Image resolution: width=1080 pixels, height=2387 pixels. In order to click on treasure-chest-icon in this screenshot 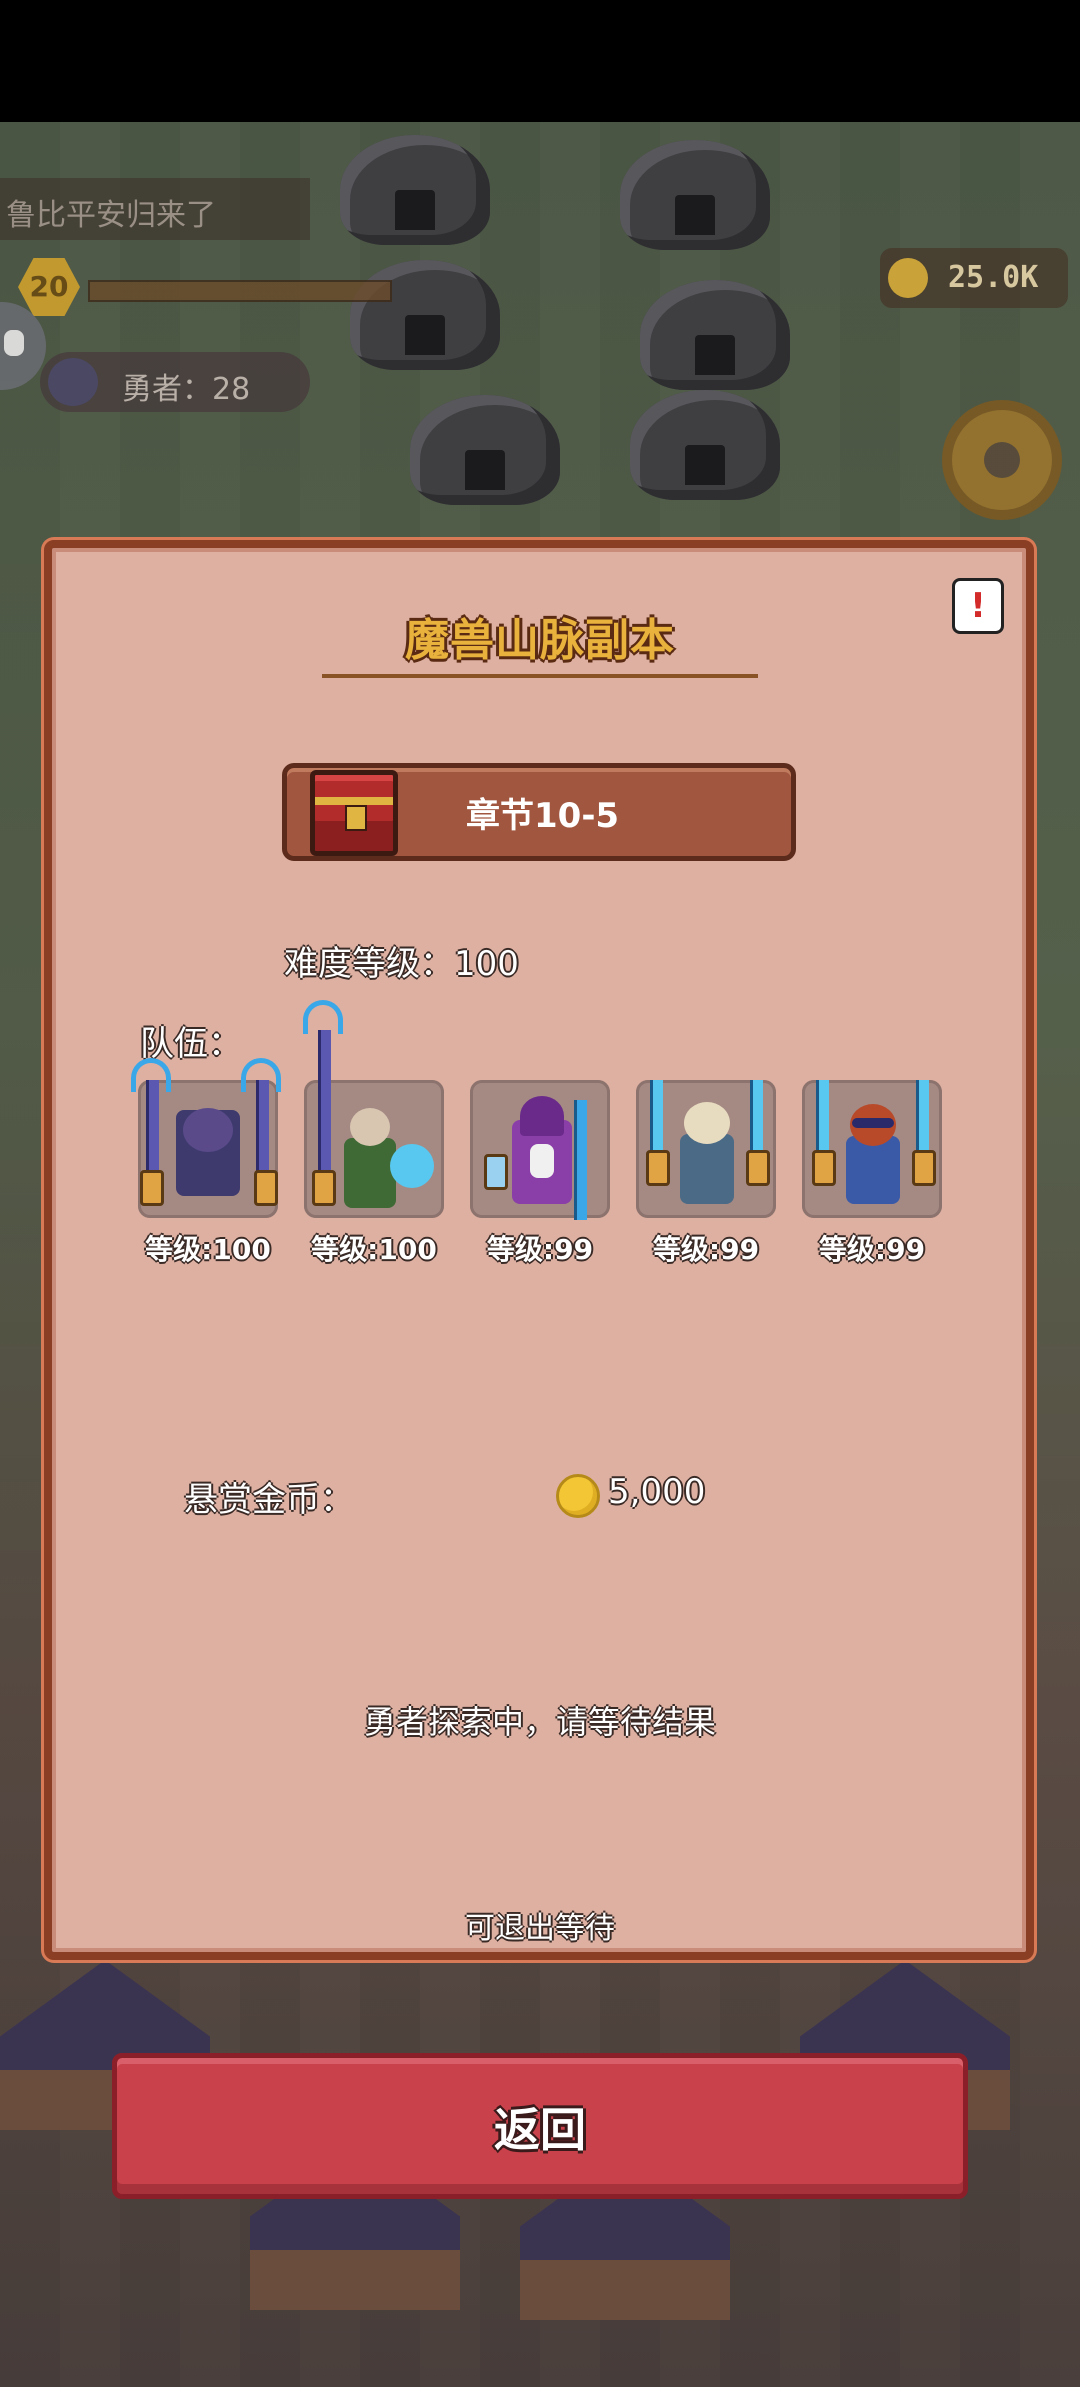, I will do `click(354, 813)`.